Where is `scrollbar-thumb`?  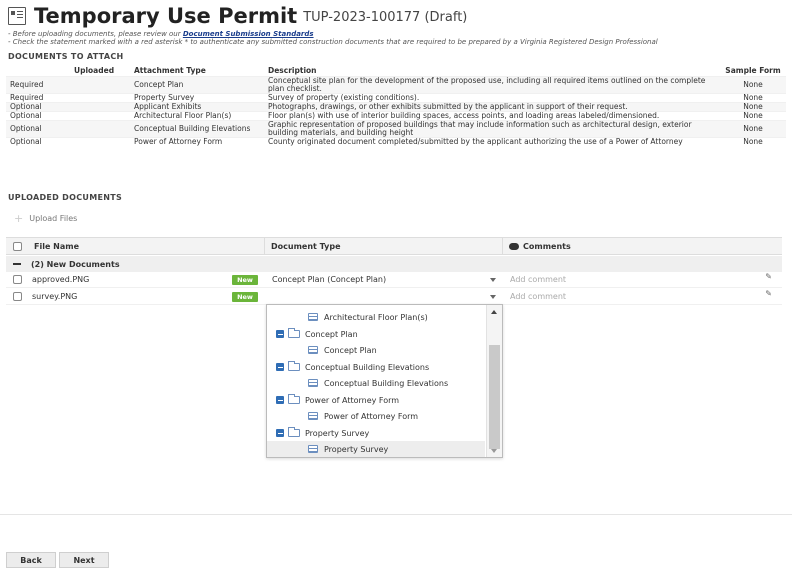
scrollbar-thumb is located at coordinates (494, 397).